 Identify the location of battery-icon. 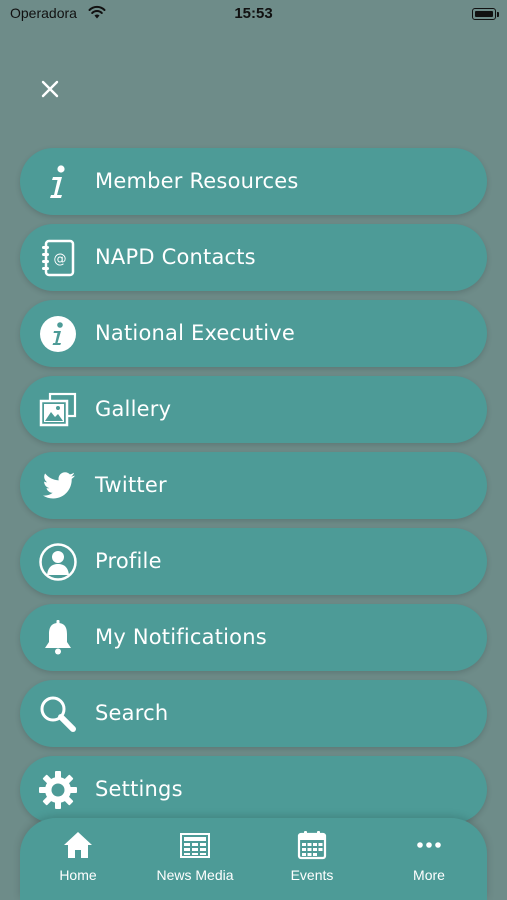
(485, 14).